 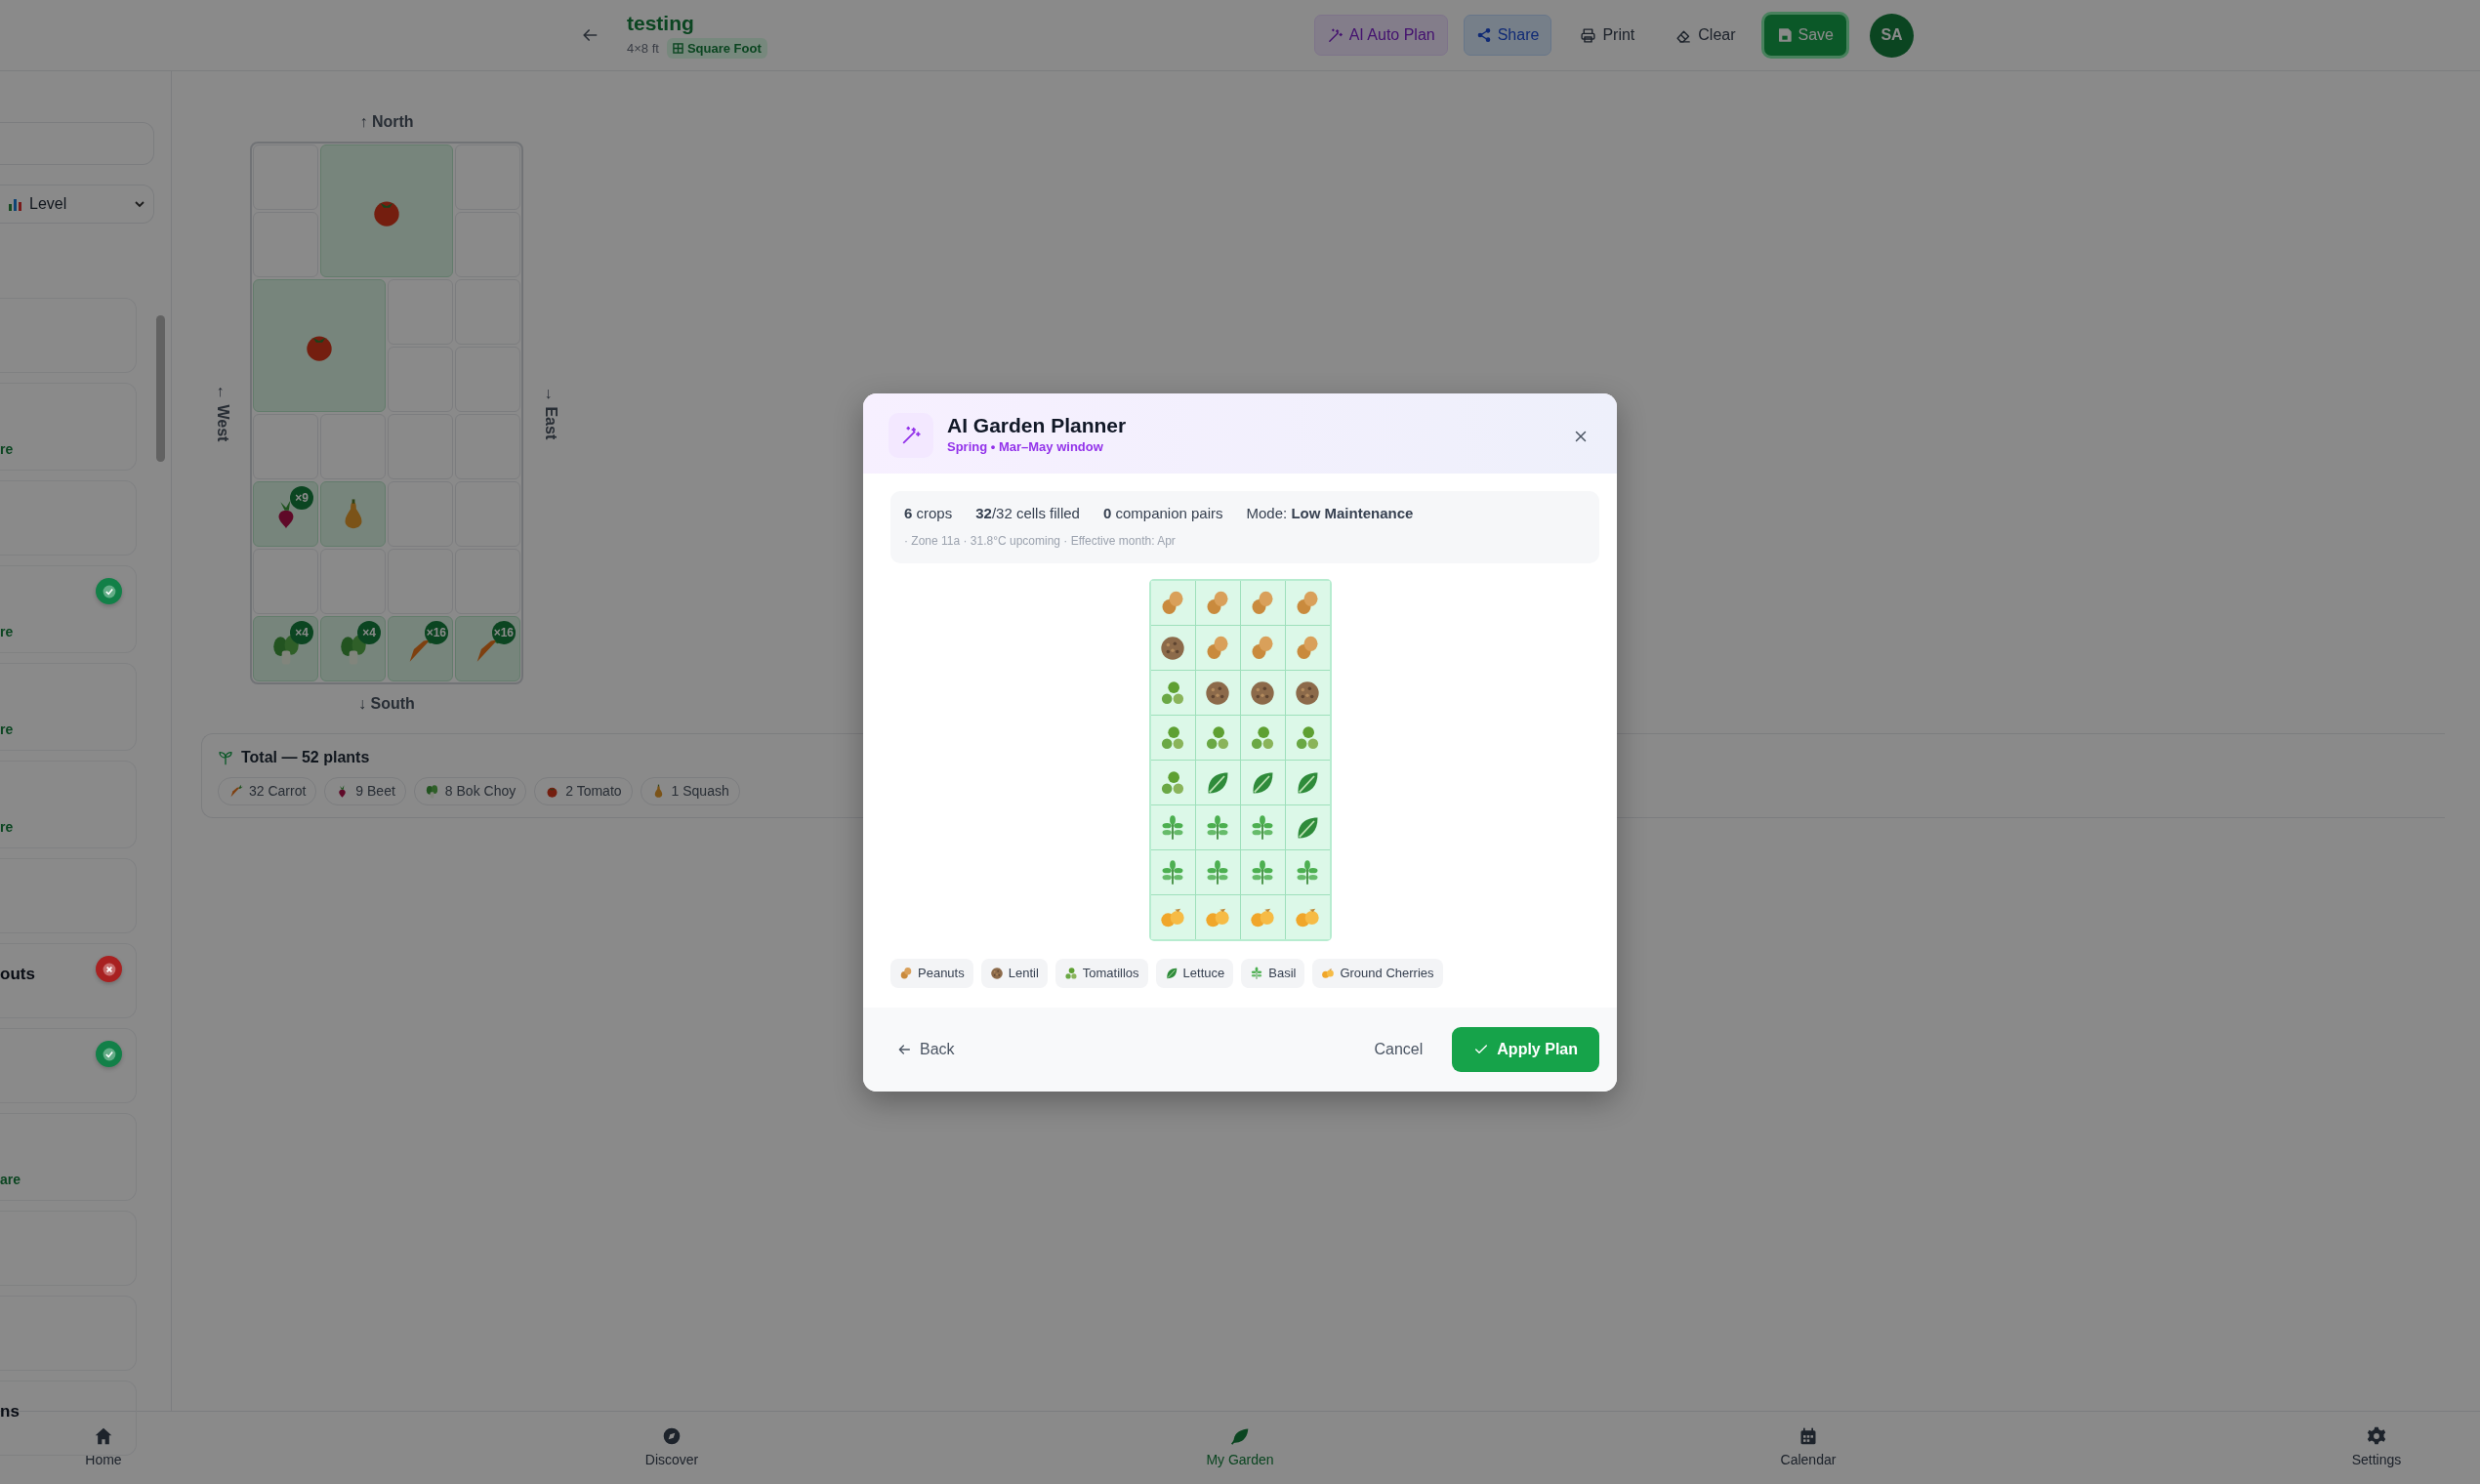 What do you see at coordinates (68, 981) in the screenshot?
I see `plant-card: outs` at bounding box center [68, 981].